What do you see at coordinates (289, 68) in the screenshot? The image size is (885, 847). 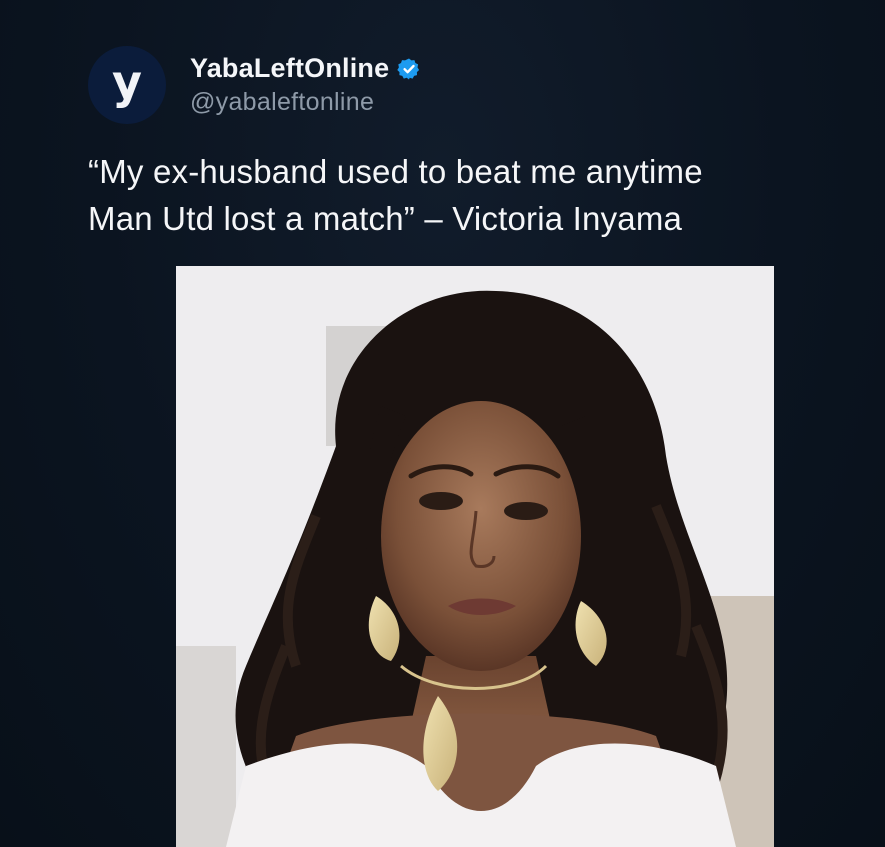 I see `display-name: YabaLeftOnline` at bounding box center [289, 68].